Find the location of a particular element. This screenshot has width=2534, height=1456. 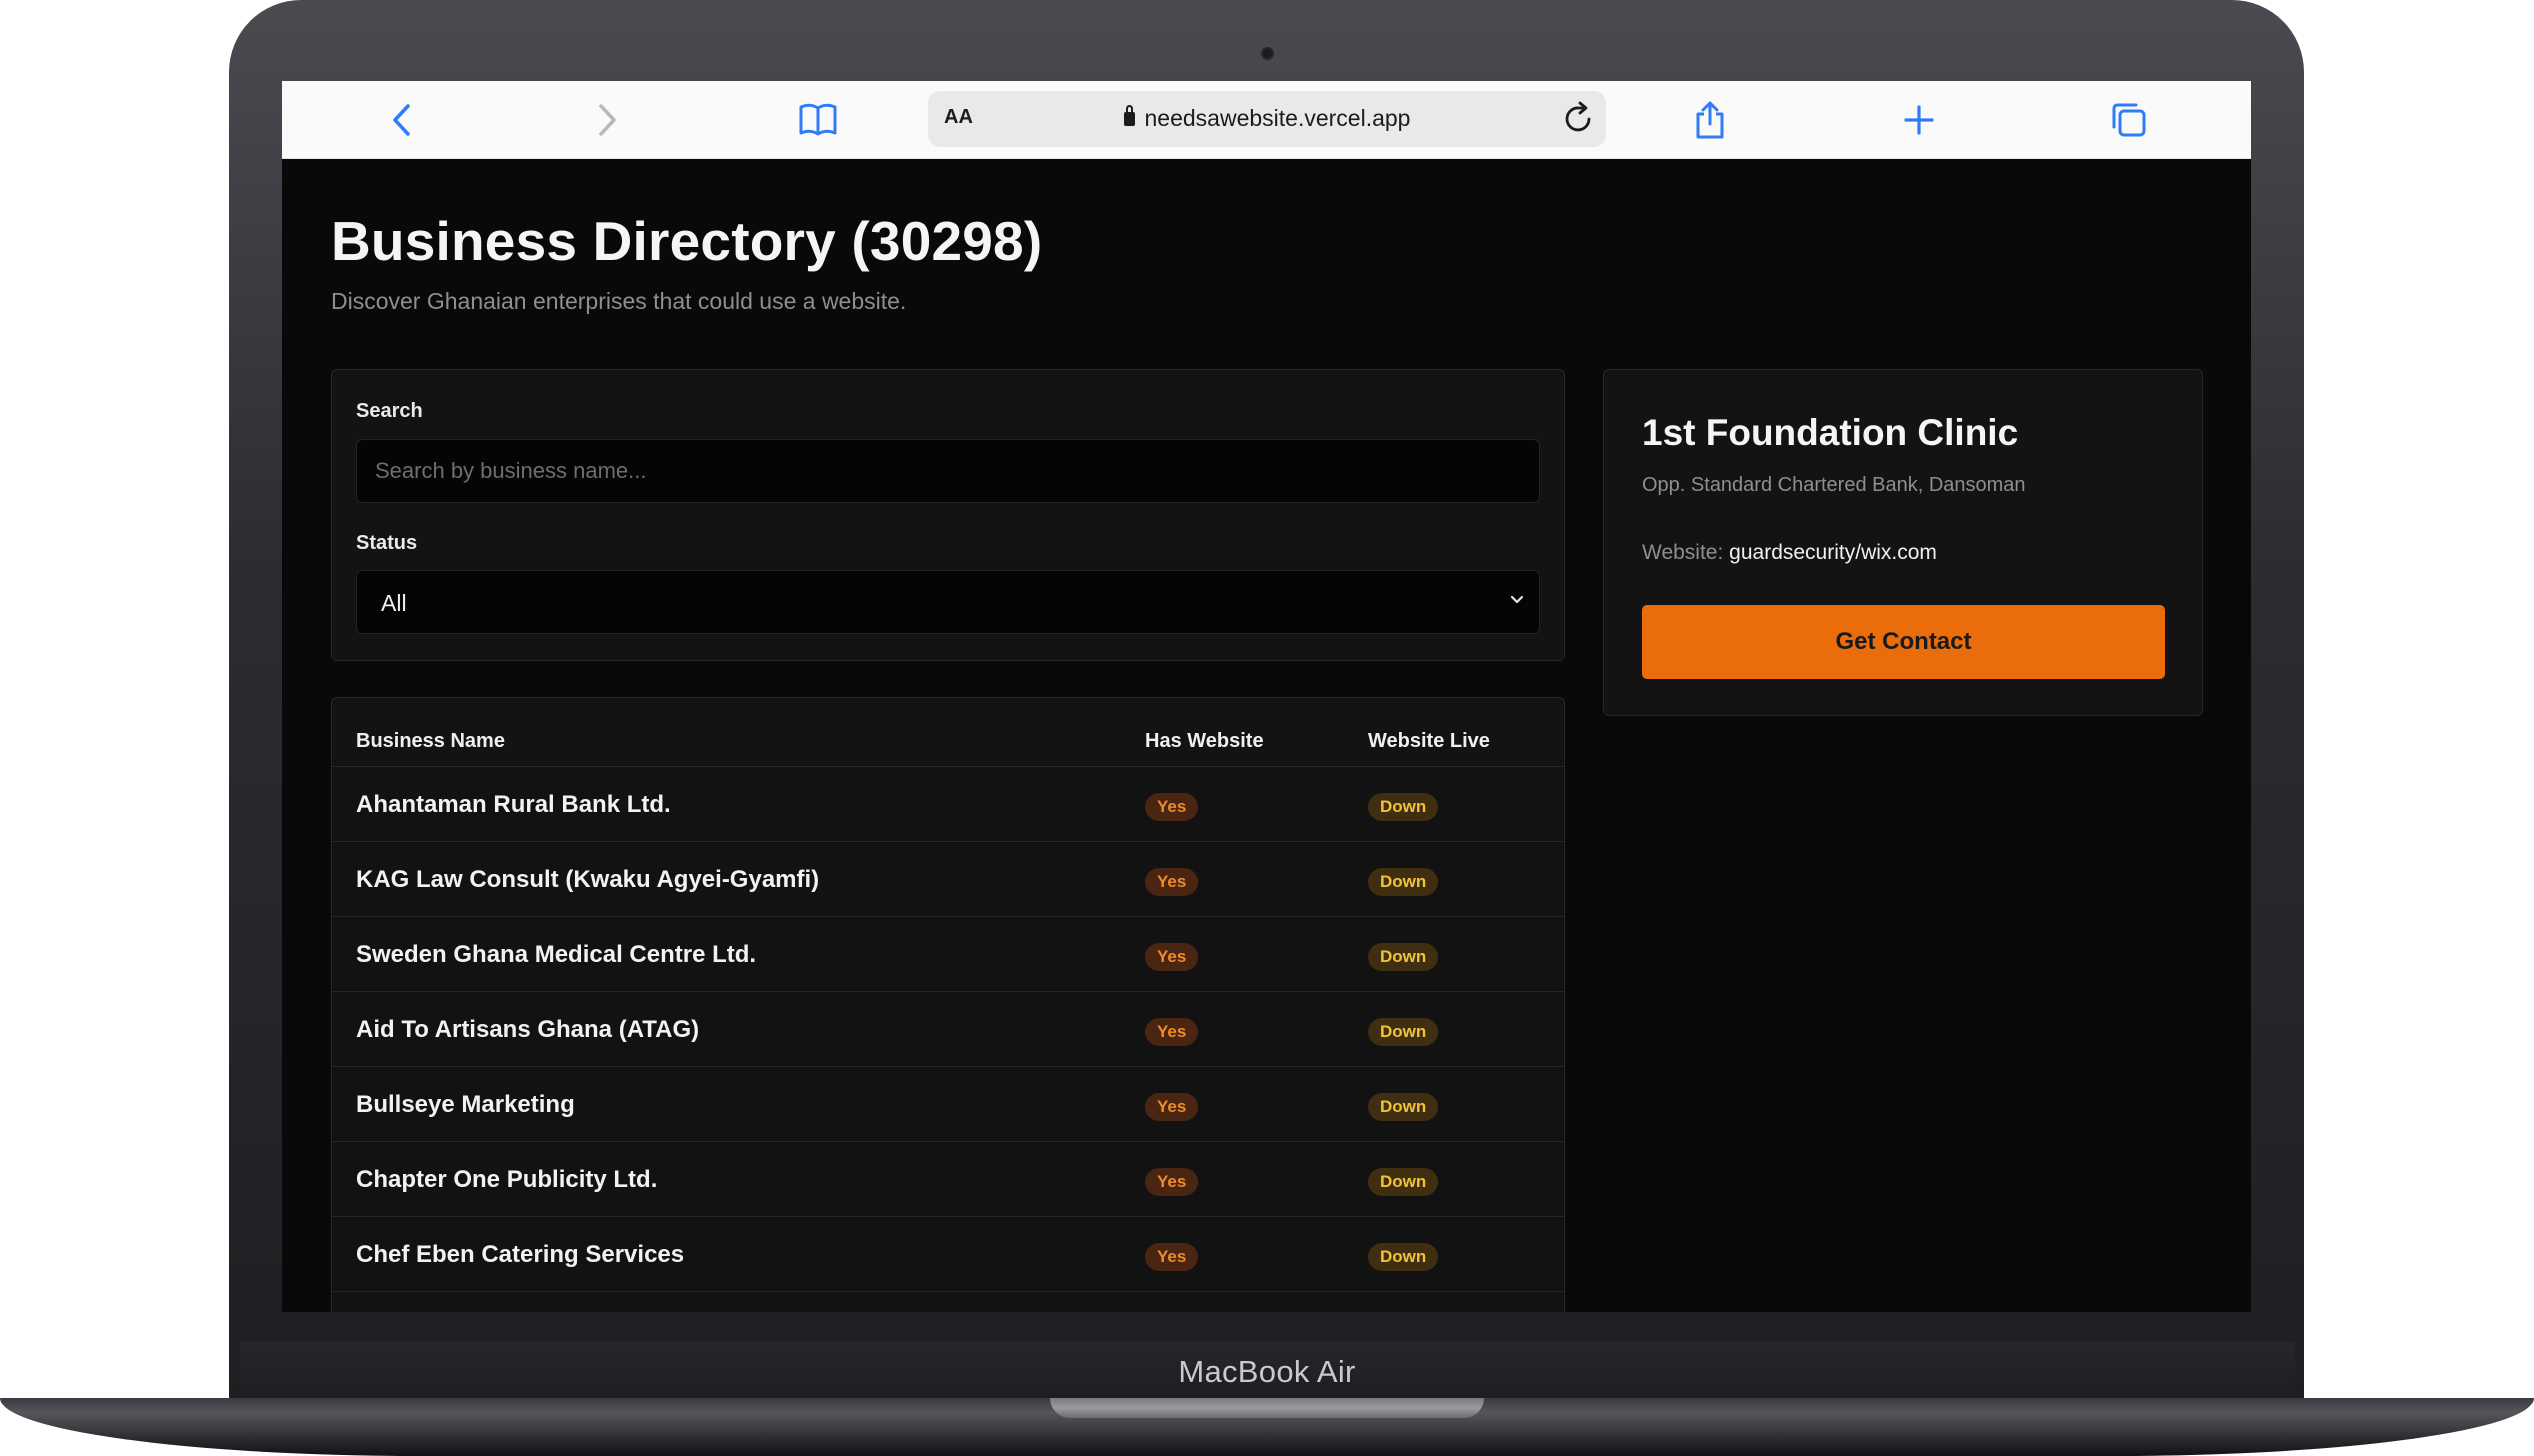

website-value: guardsecurity/wix.com is located at coordinates (1833, 552).